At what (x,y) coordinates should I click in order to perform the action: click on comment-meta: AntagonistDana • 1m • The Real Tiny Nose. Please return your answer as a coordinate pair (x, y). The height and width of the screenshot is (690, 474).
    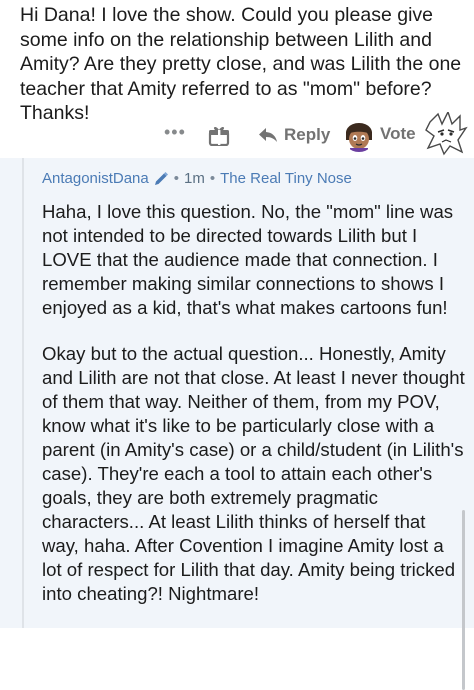
    Looking at the image, I should click on (197, 178).